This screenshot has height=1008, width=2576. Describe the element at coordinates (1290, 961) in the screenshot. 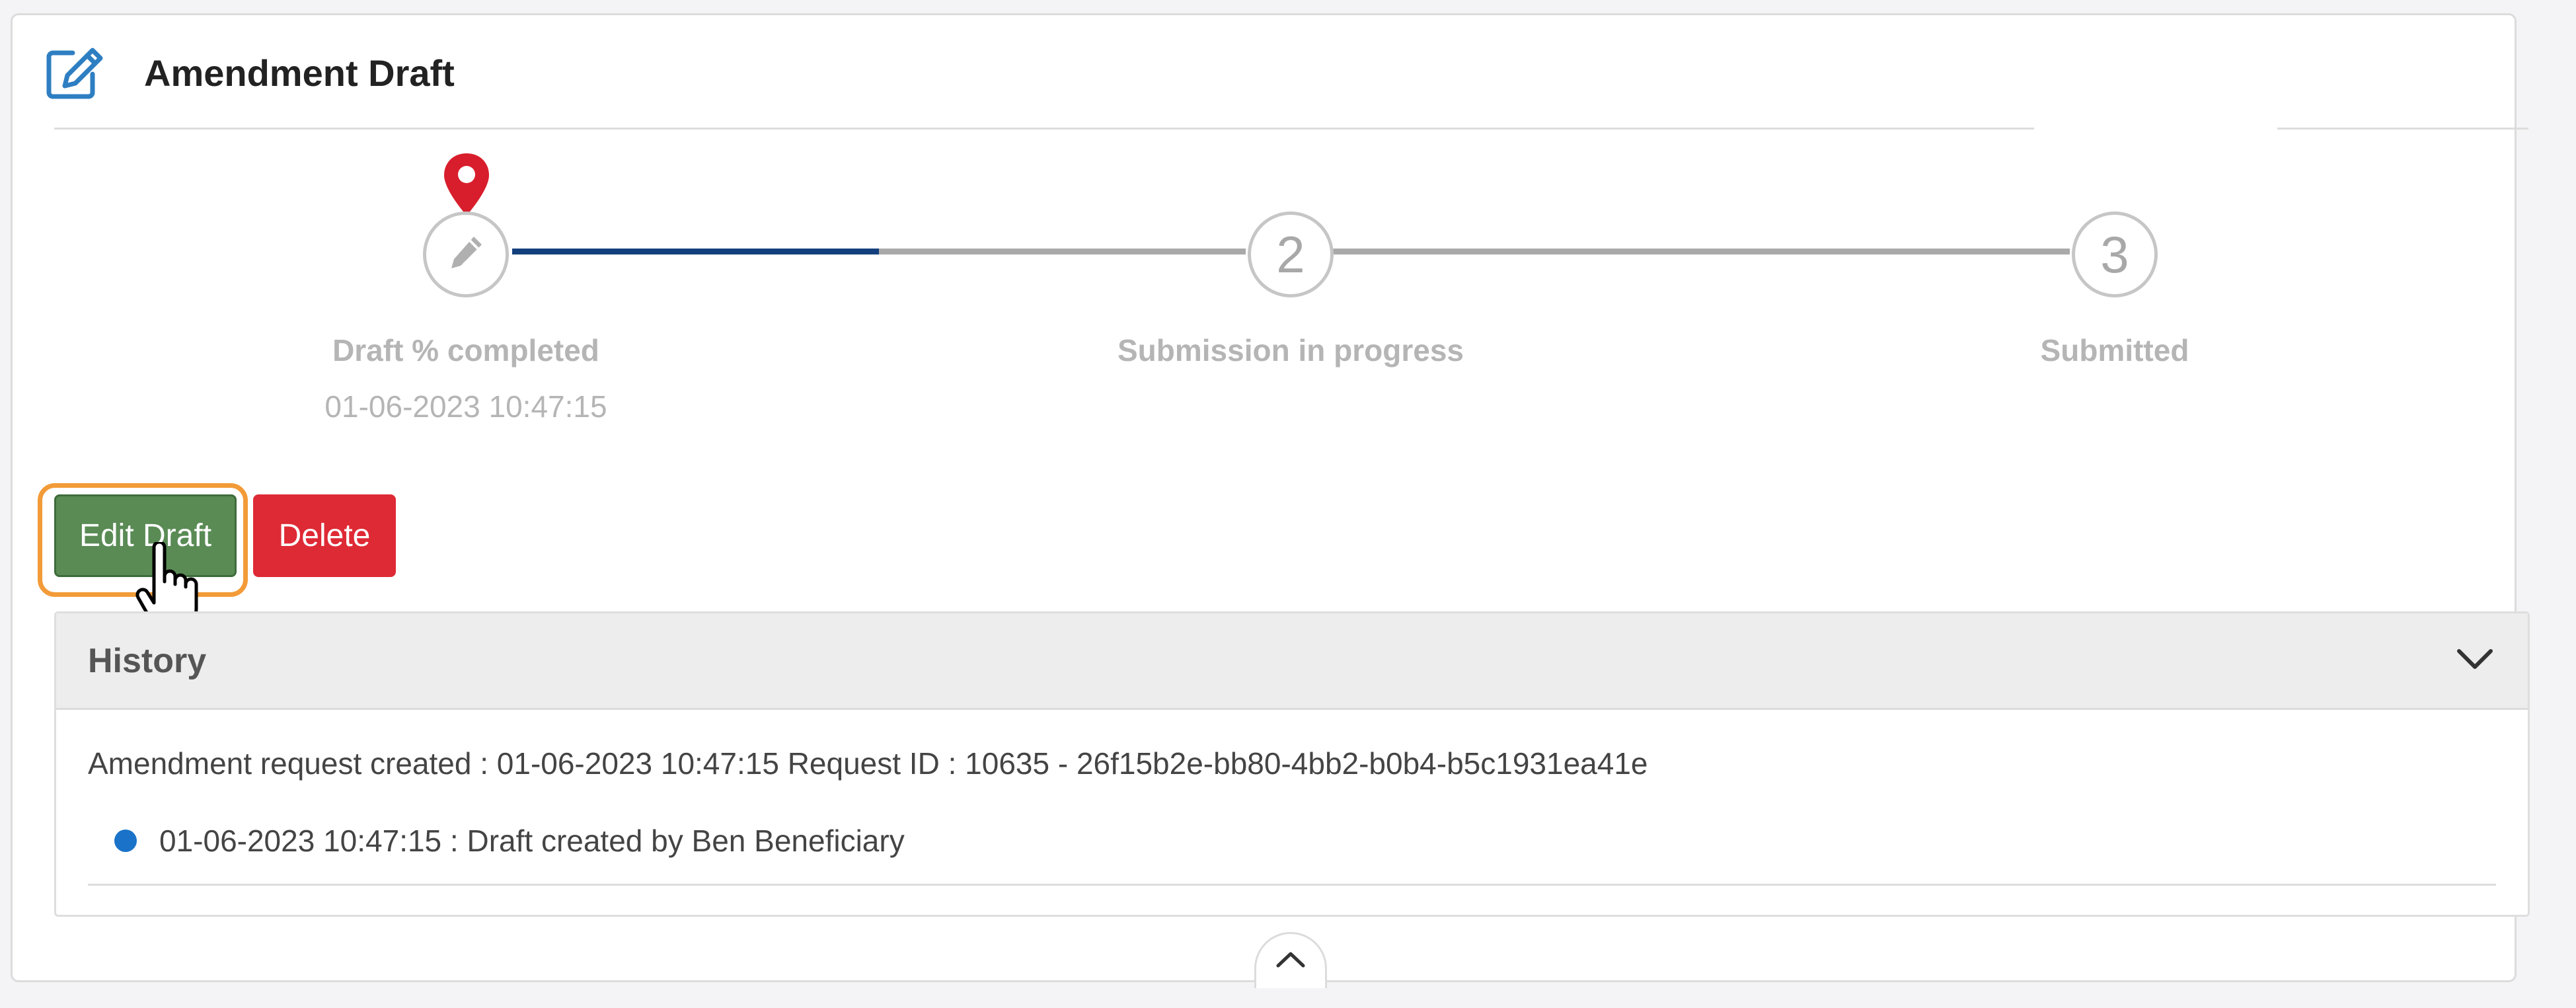

I see `chevron-up-icon` at that location.